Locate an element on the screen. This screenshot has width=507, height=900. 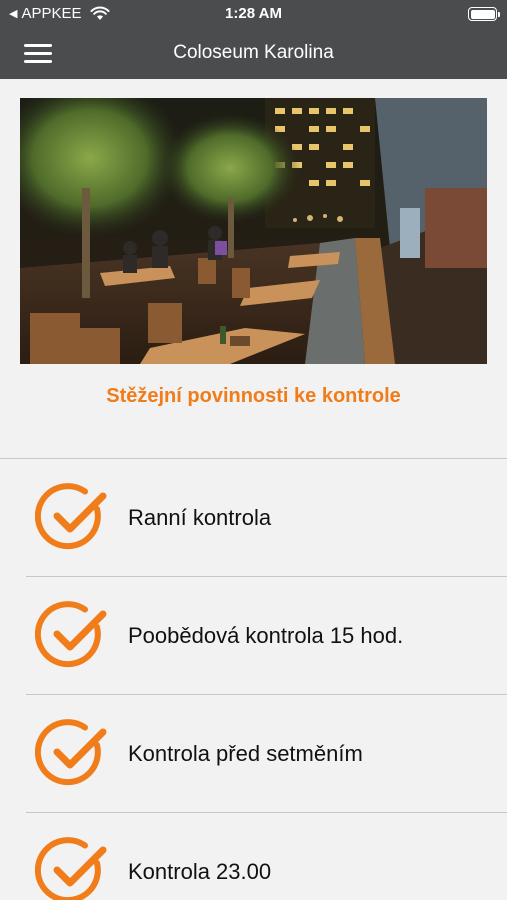
list-item: Kontrola před setměním is located at coordinates (253, 754).